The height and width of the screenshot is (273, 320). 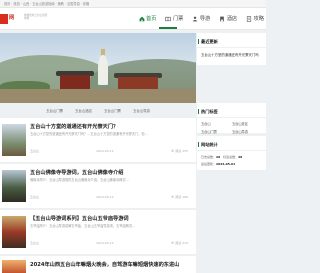 What do you see at coordinates (168, 28) in the screenshot?
I see `nav-active-indicator` at bounding box center [168, 28].